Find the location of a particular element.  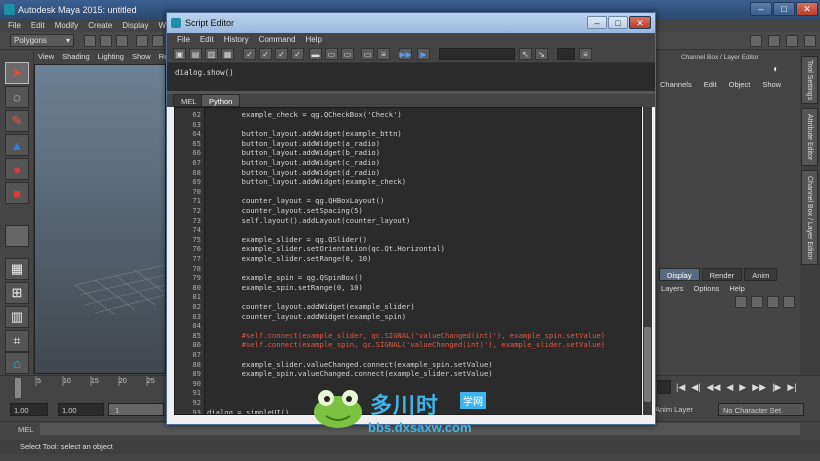

se-menu-history: History is located at coordinates (236, 39).